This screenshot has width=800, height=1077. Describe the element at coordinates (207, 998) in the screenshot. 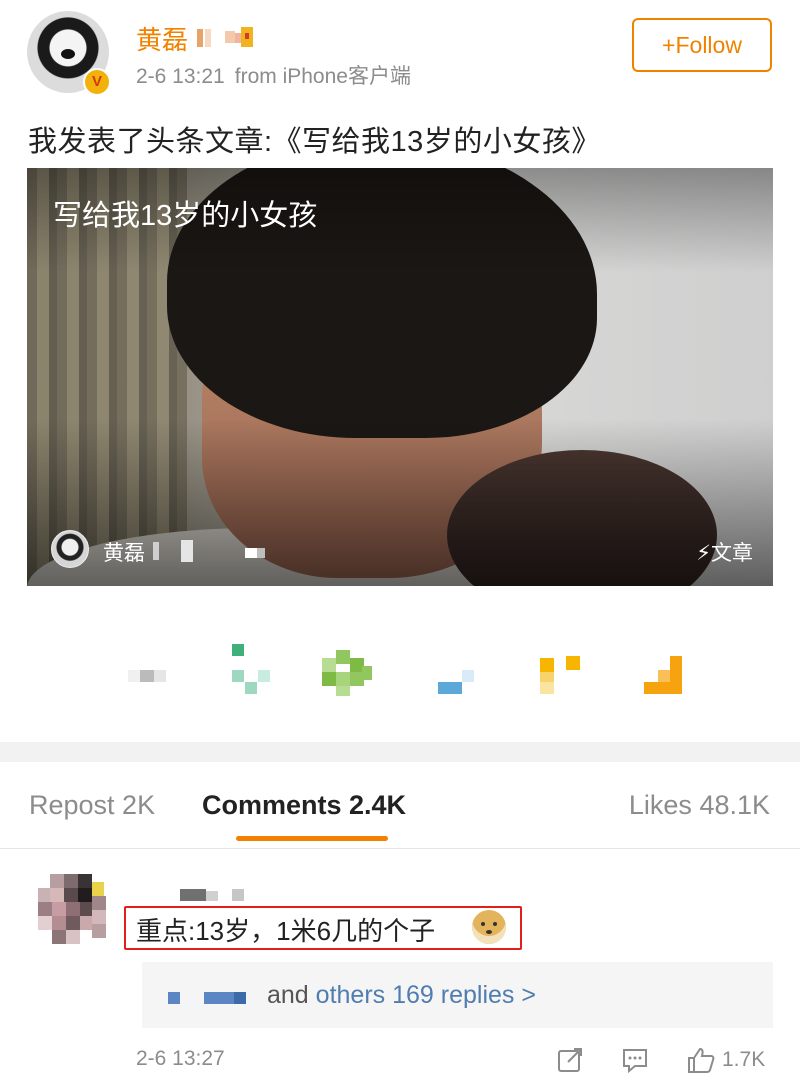

I see `blurred-reply-names` at that location.